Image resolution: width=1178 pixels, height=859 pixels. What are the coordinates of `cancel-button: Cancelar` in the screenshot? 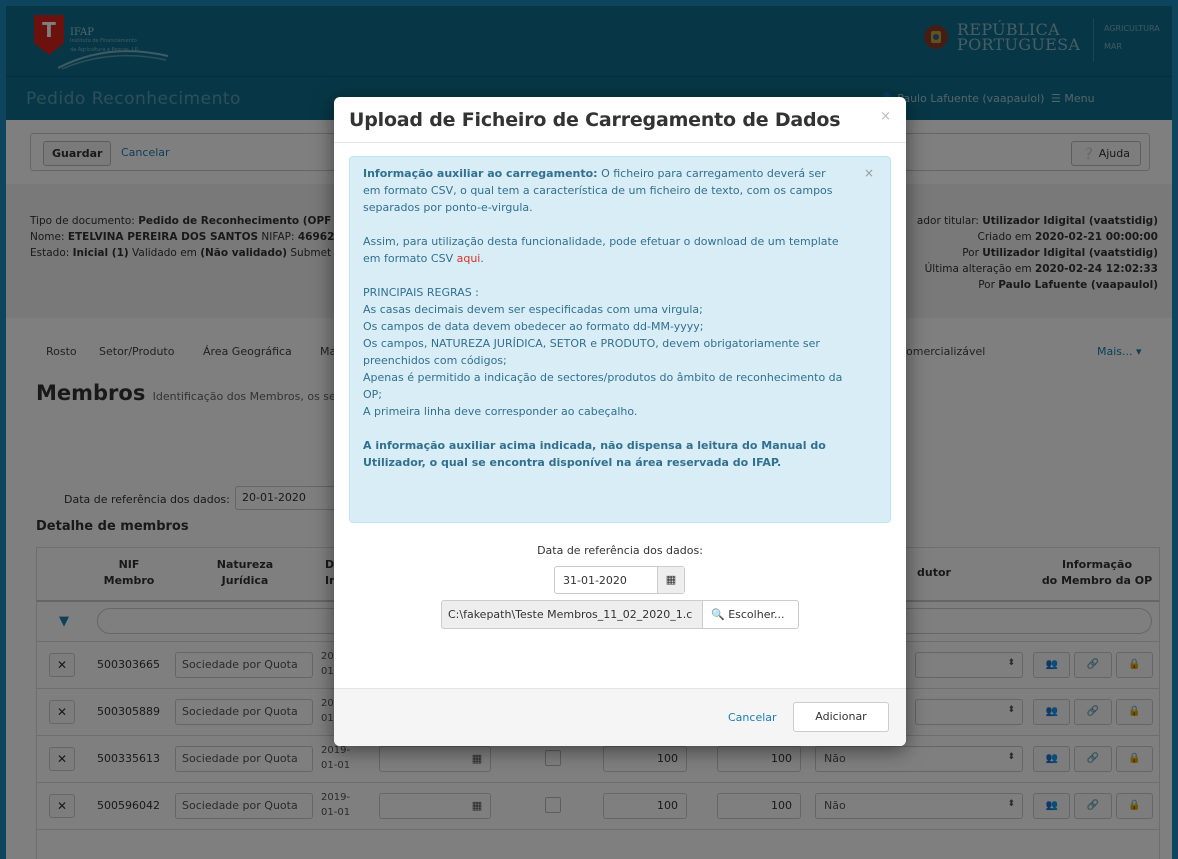 It's located at (752, 717).